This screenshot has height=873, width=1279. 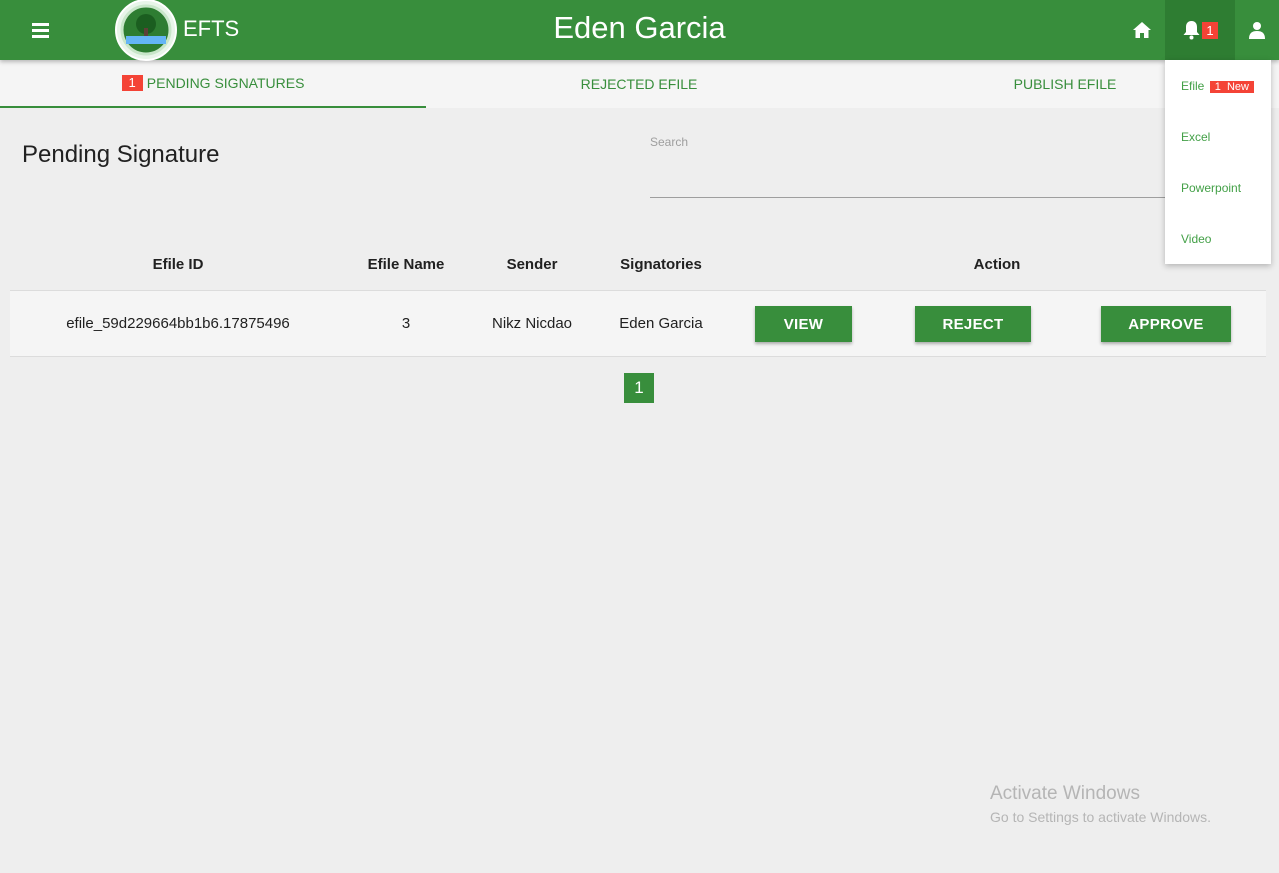 I want to click on column-header-efile-id: Efile ID, so click(x=178, y=264).